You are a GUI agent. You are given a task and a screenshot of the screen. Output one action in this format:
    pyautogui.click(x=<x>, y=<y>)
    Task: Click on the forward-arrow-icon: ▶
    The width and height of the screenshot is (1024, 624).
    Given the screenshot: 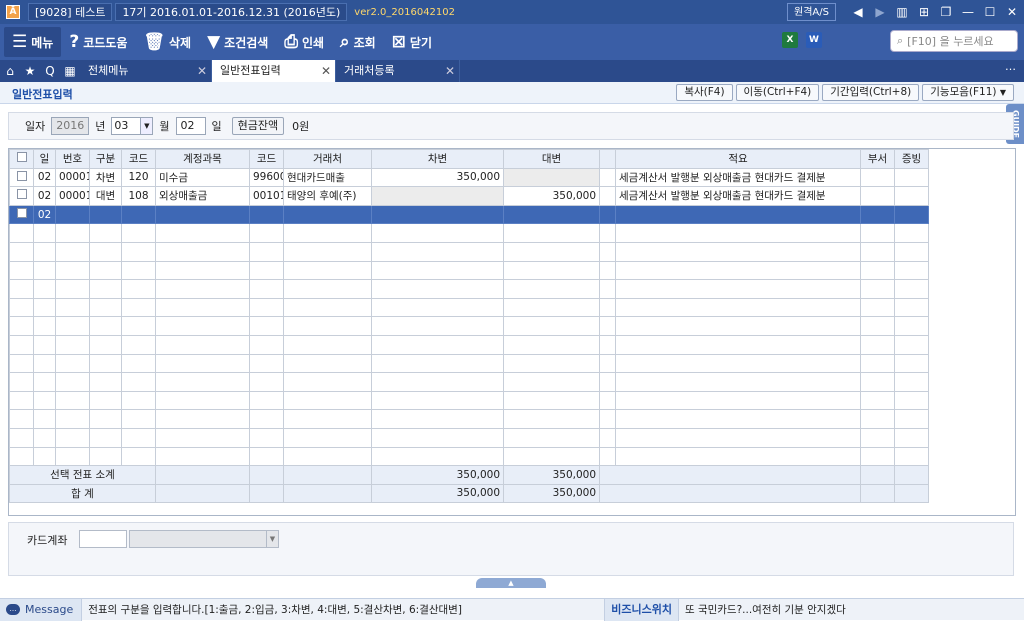 What is the action you would take?
    pyautogui.click(x=880, y=12)
    